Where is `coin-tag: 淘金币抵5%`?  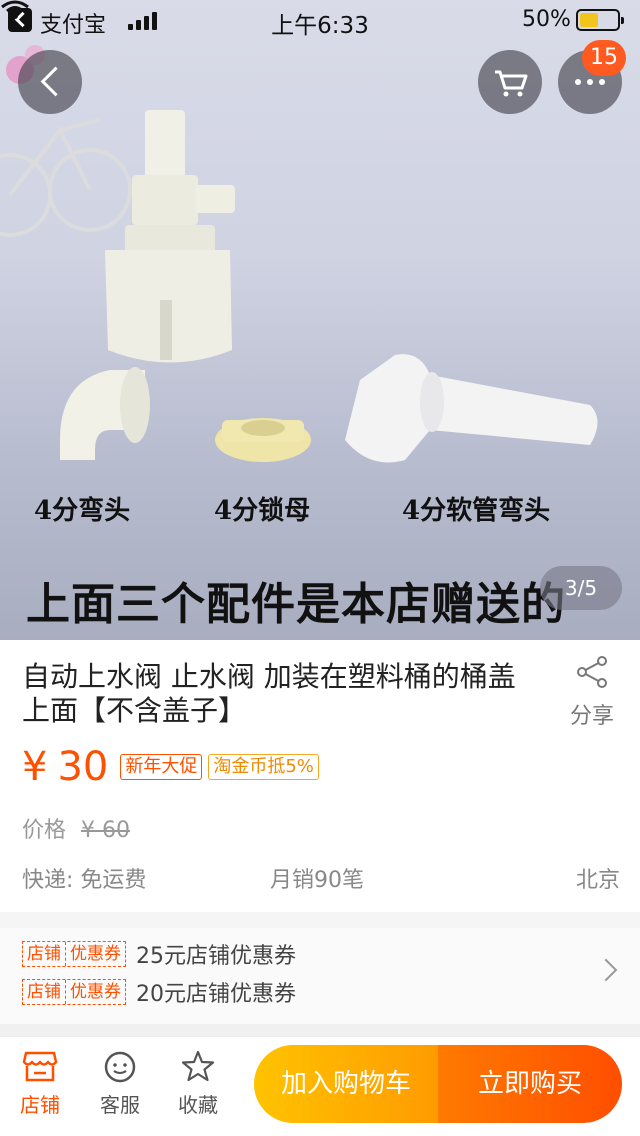
coin-tag: 淘金币抵5% is located at coordinates (263, 767).